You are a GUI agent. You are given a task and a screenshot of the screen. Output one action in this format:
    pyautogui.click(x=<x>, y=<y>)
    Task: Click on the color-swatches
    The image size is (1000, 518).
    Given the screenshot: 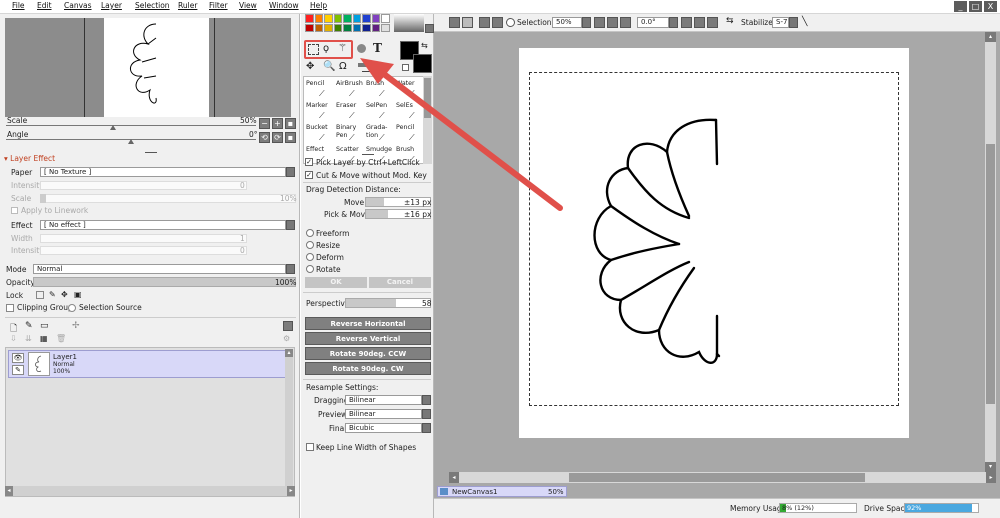 What is the action you would take?
    pyautogui.click(x=347, y=23)
    